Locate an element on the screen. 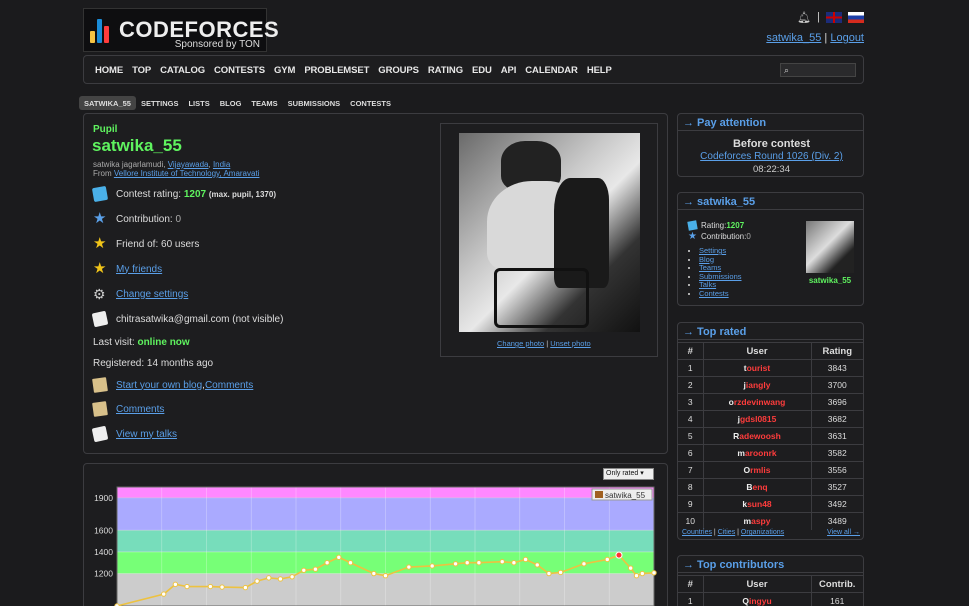 The image size is (969, 606). menu-item-gym: GYM is located at coordinates (284, 70).